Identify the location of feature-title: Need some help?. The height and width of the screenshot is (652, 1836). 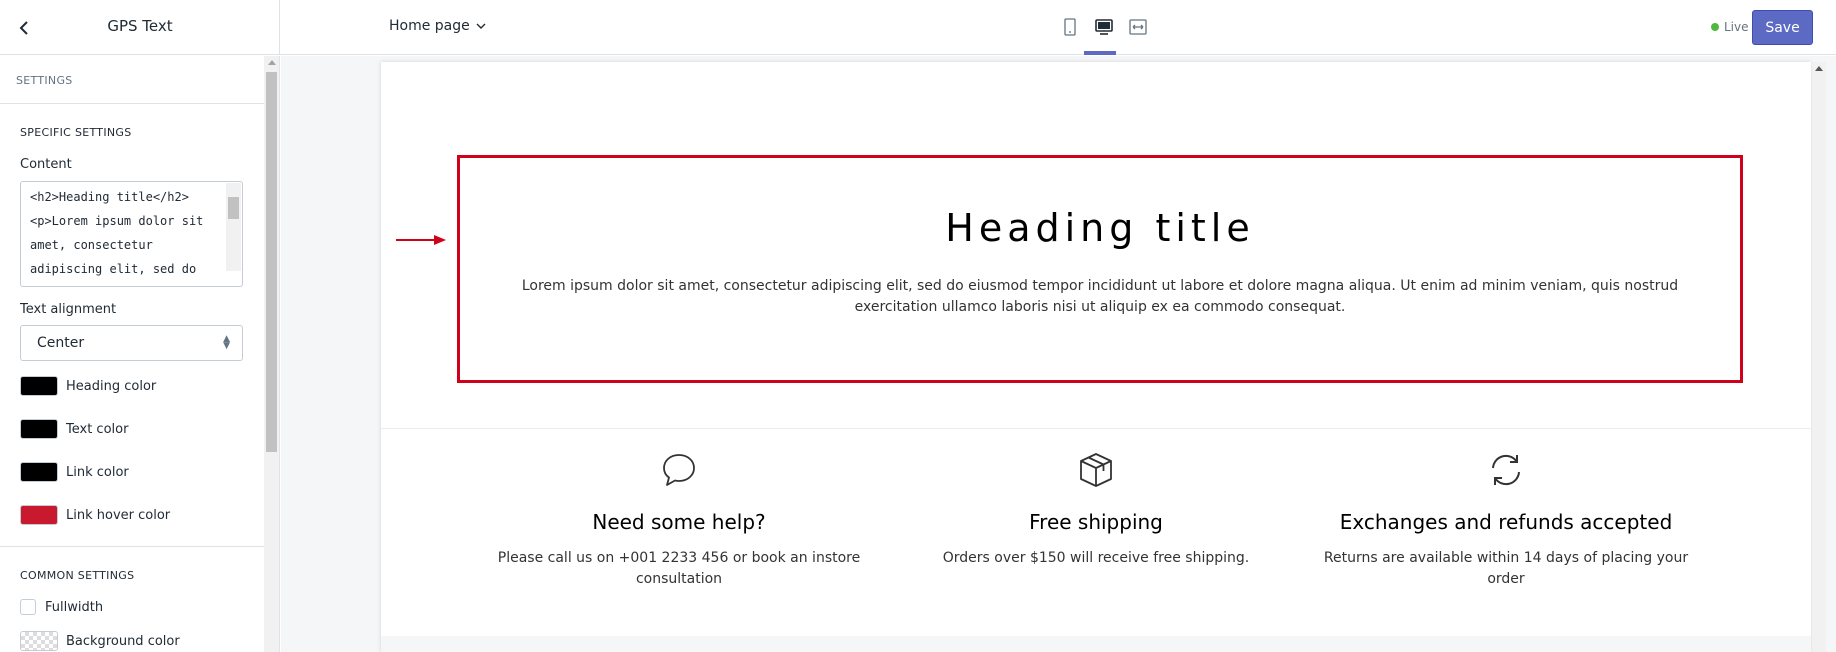
(679, 522).